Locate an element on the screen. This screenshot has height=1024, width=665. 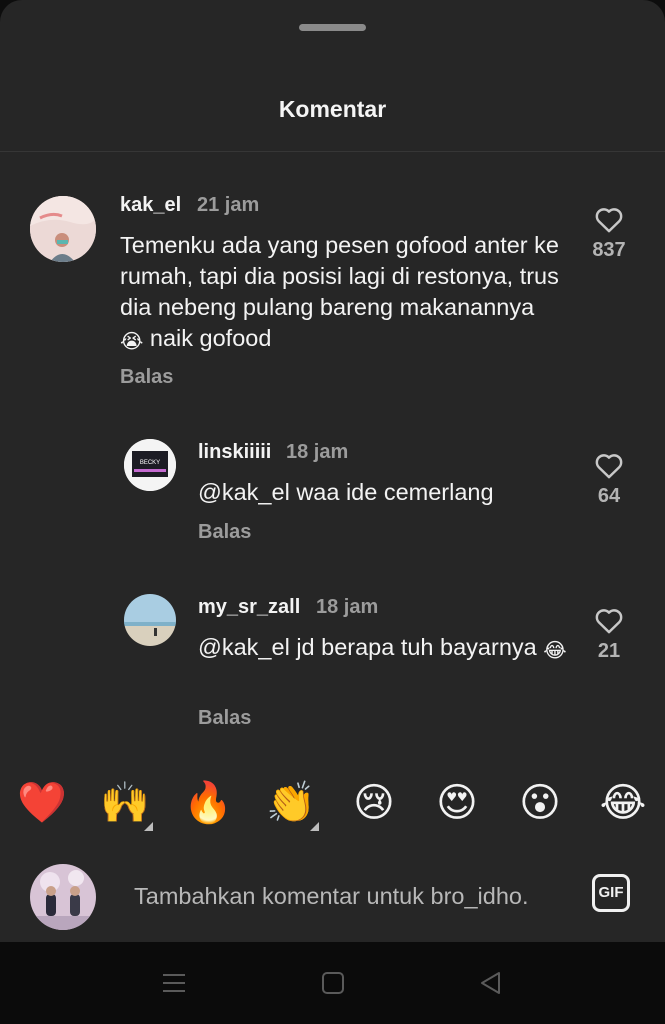
comment-input is located at coordinates (354, 896).